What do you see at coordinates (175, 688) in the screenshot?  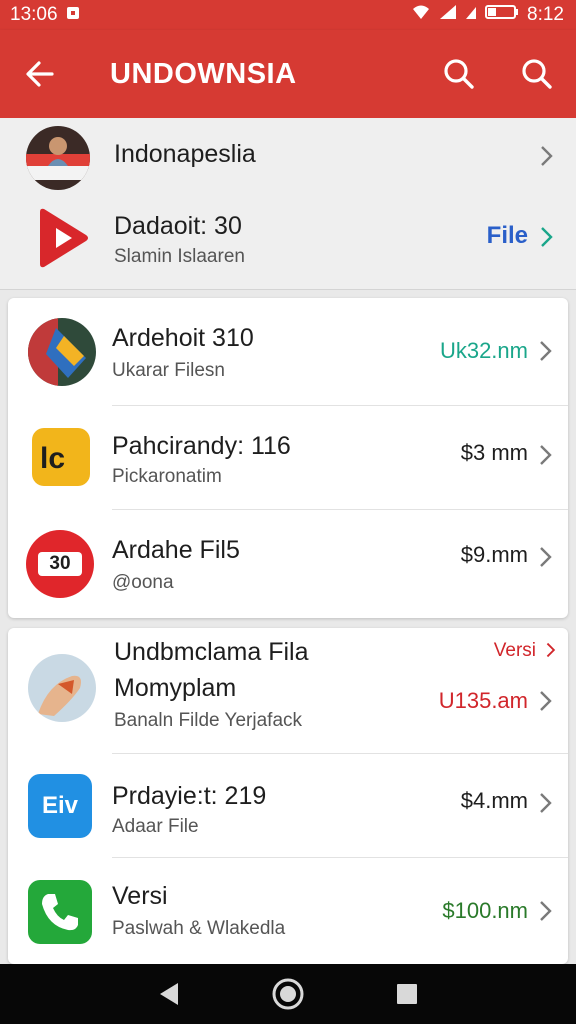 I see `item-title-line2: Momyplam` at bounding box center [175, 688].